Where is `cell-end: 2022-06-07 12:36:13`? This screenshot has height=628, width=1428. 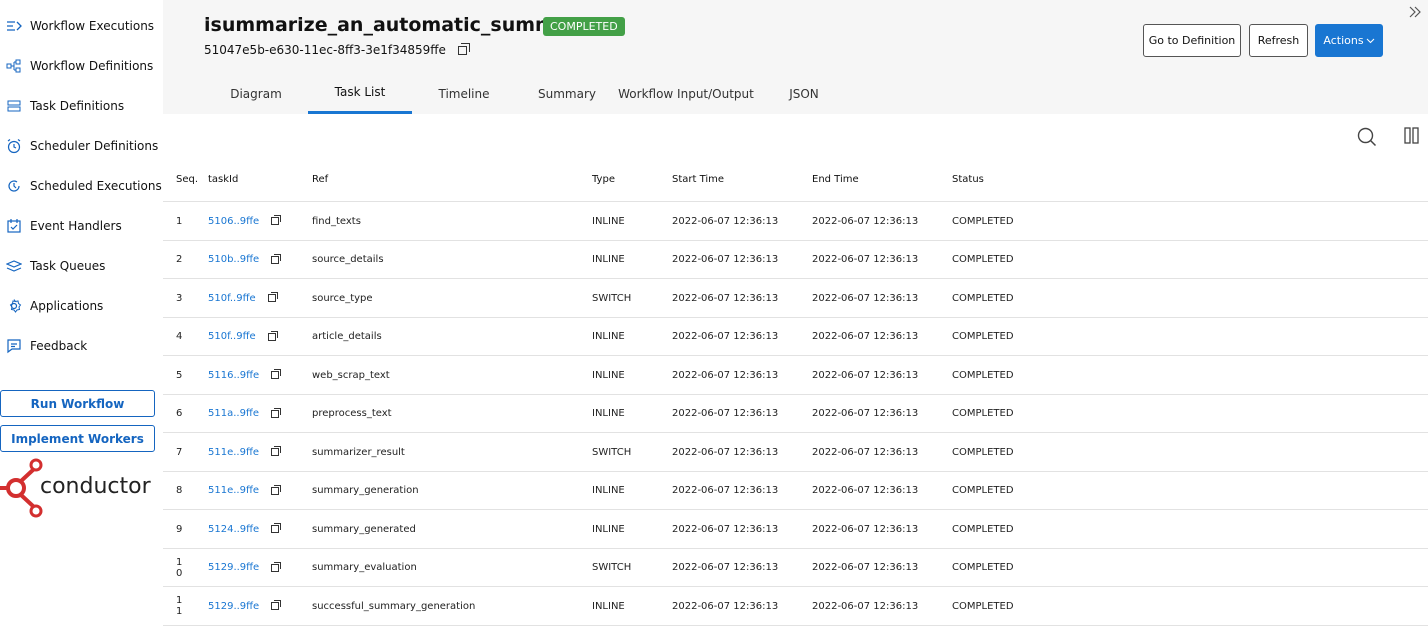 cell-end: 2022-06-07 12:36:13 is located at coordinates (865, 568).